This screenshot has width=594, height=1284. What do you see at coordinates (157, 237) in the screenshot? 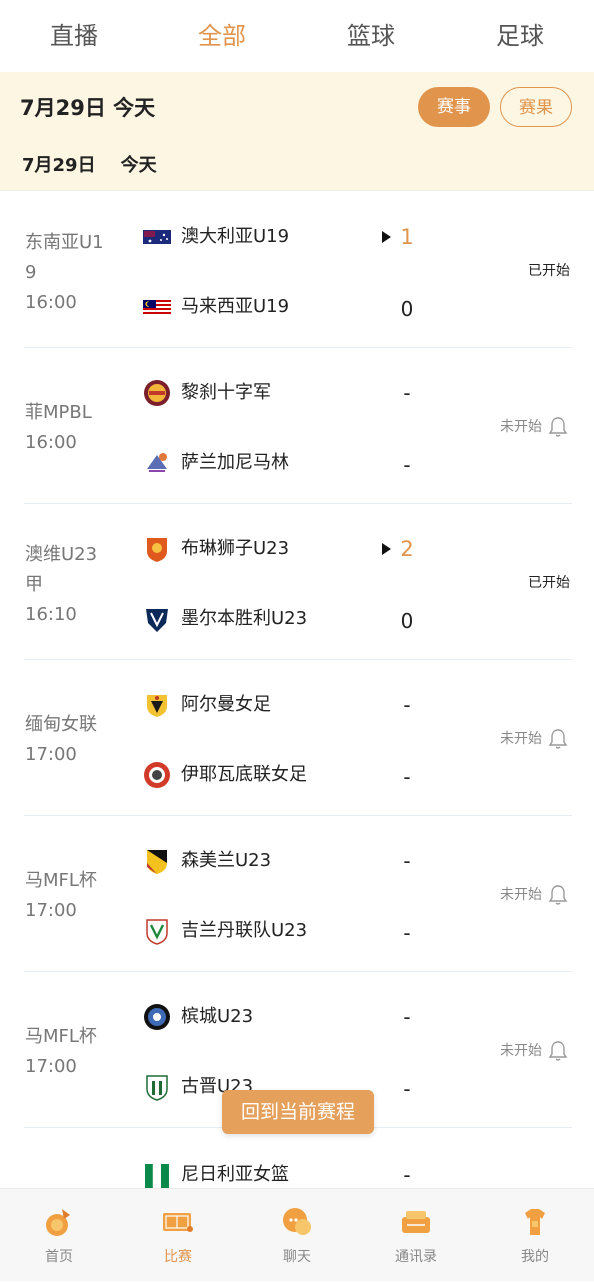
I see `australia-flag-icon` at bounding box center [157, 237].